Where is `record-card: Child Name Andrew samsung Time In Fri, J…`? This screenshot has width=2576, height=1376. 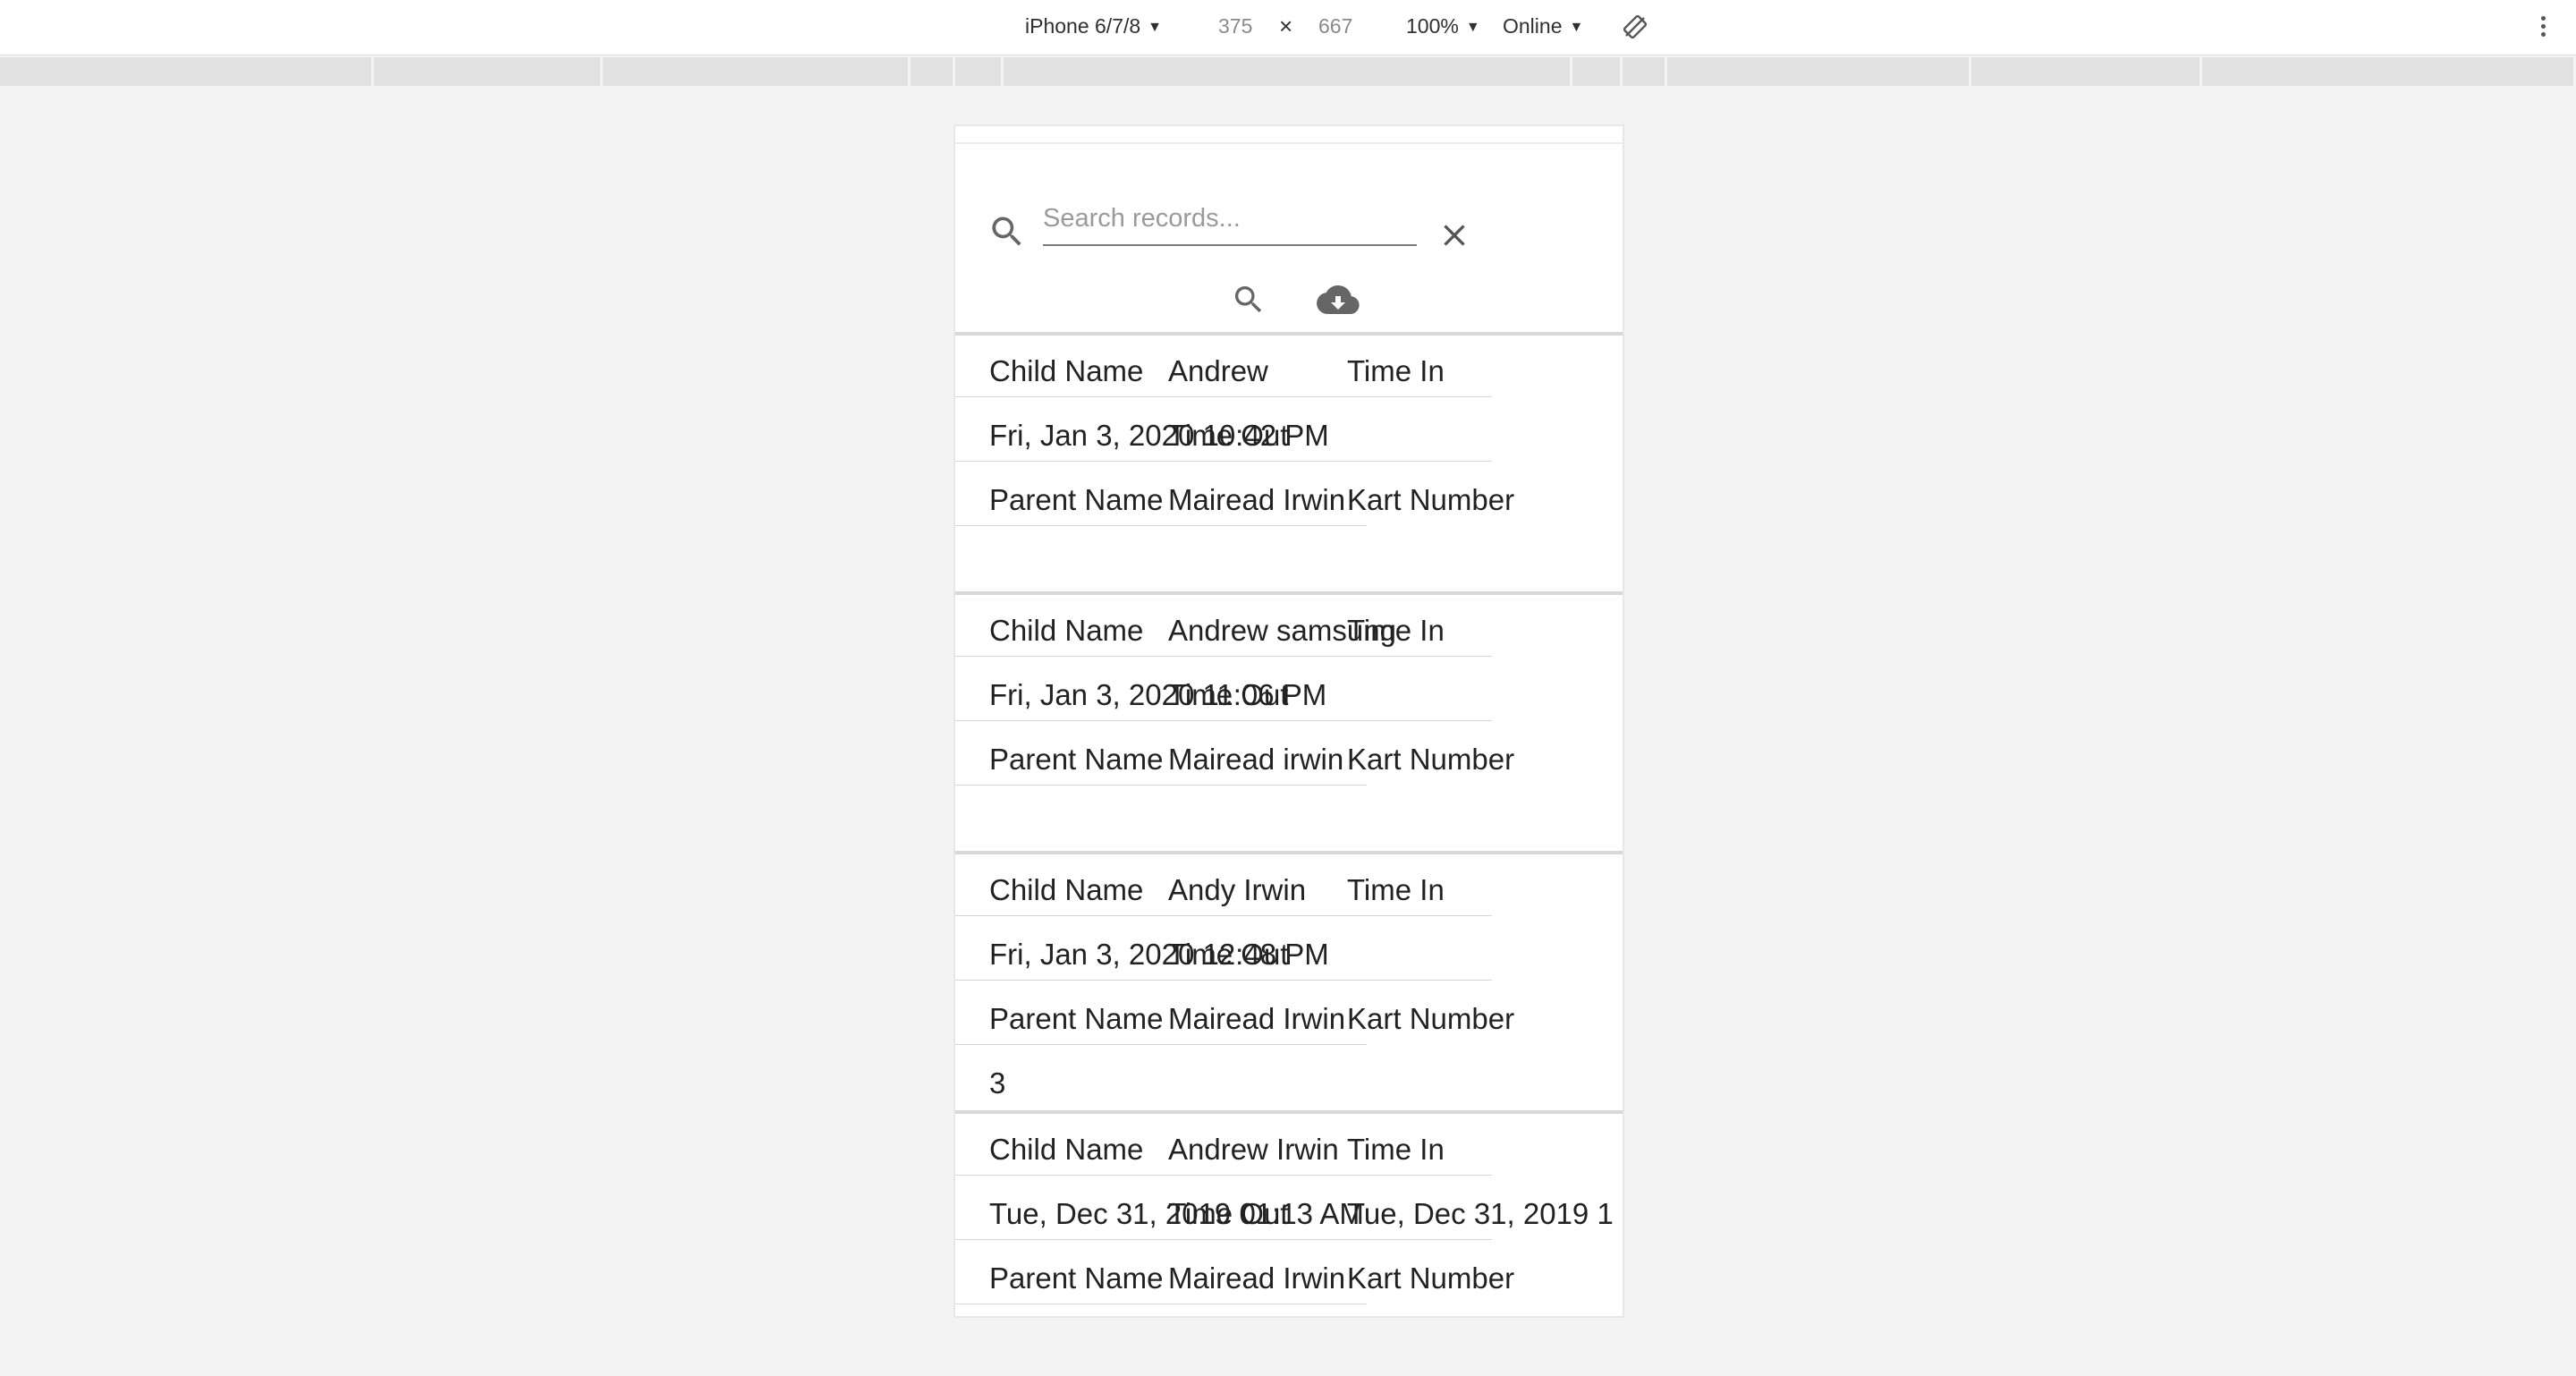
record-card: Child Name Andrew samsung Time In Fri, J… is located at coordinates (1289, 723).